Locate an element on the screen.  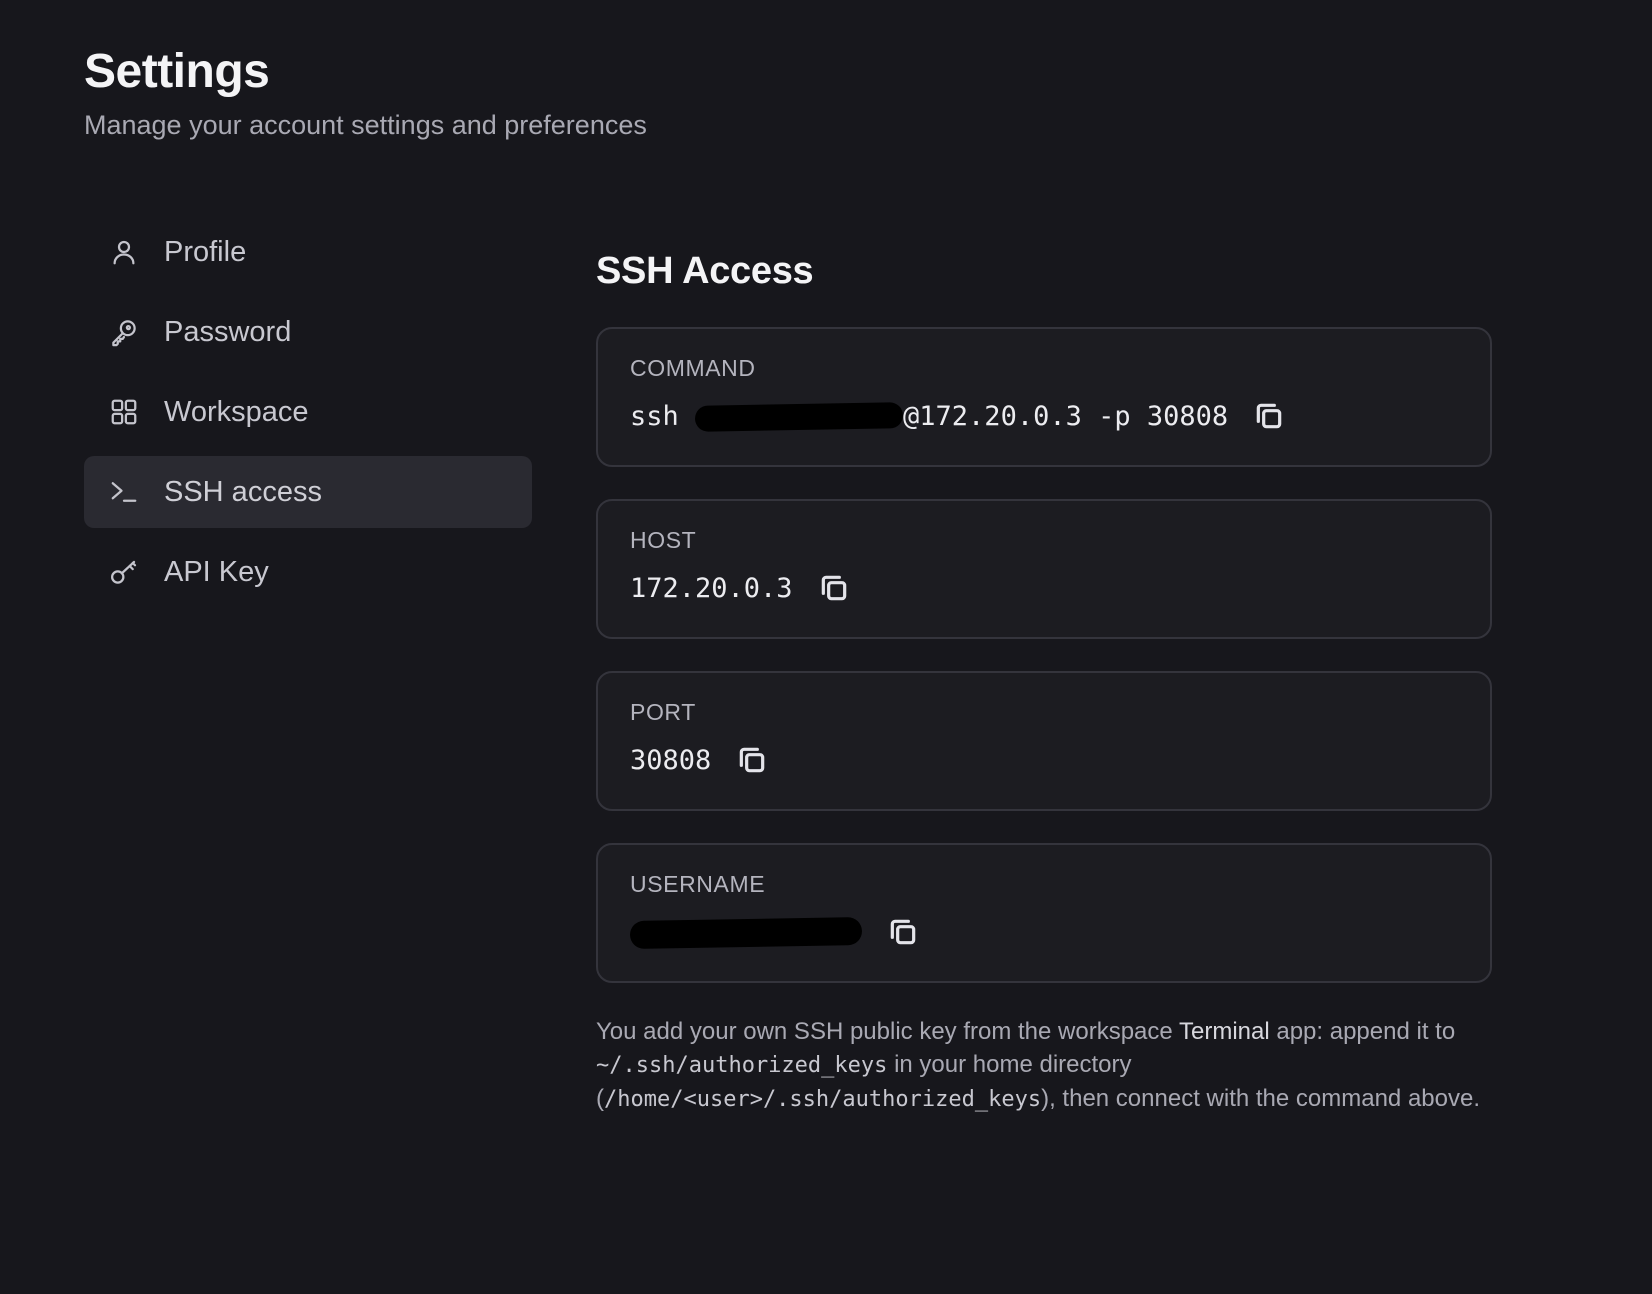
username-card: USERNAME is located at coordinates (1044, 913).